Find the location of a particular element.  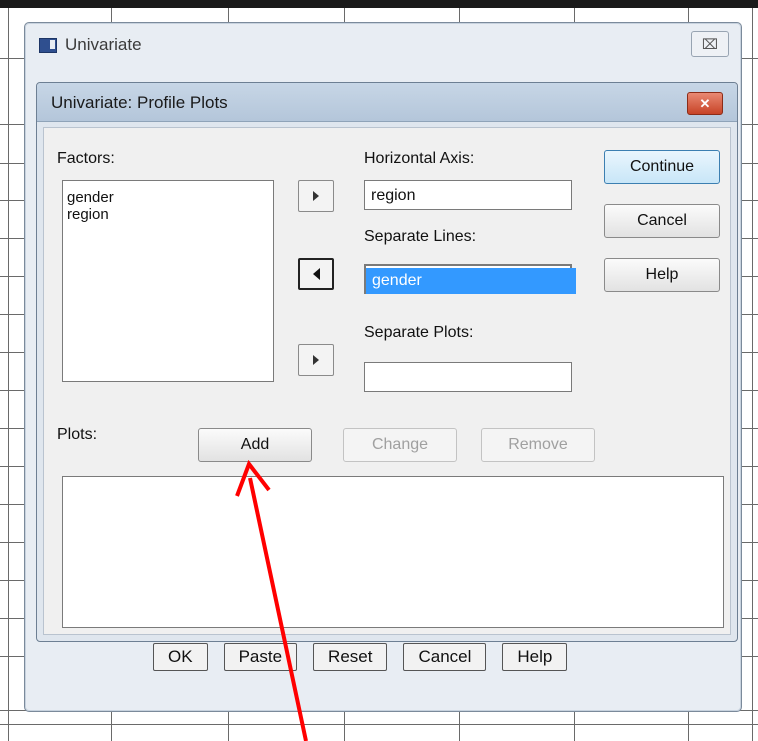

arrow-left-icon is located at coordinates (316, 274).